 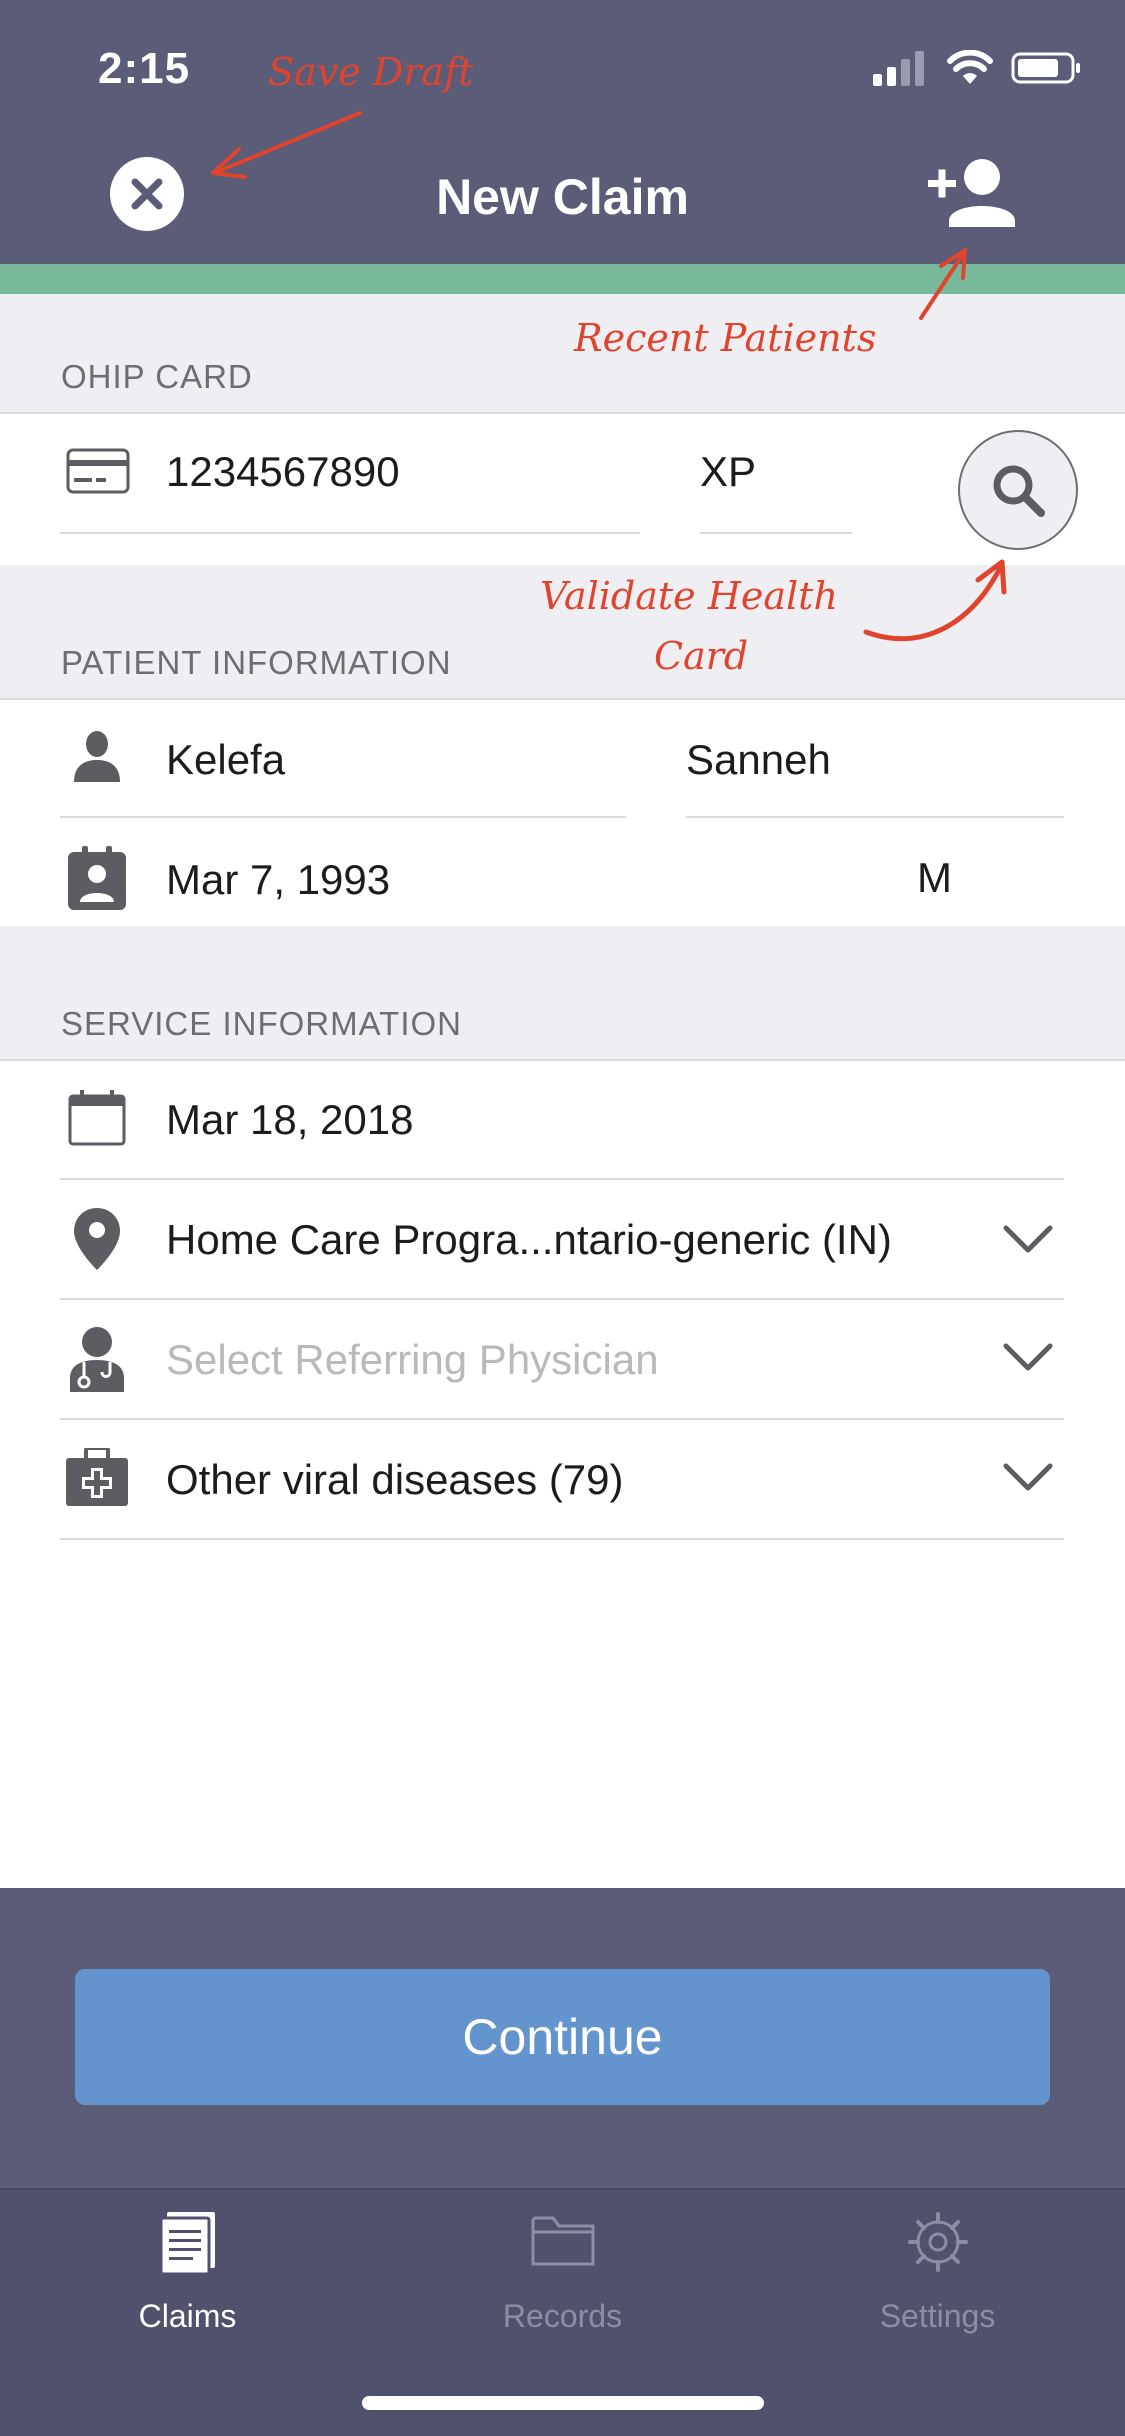 What do you see at coordinates (934, 878) in the screenshot?
I see `sex-field: M` at bounding box center [934, 878].